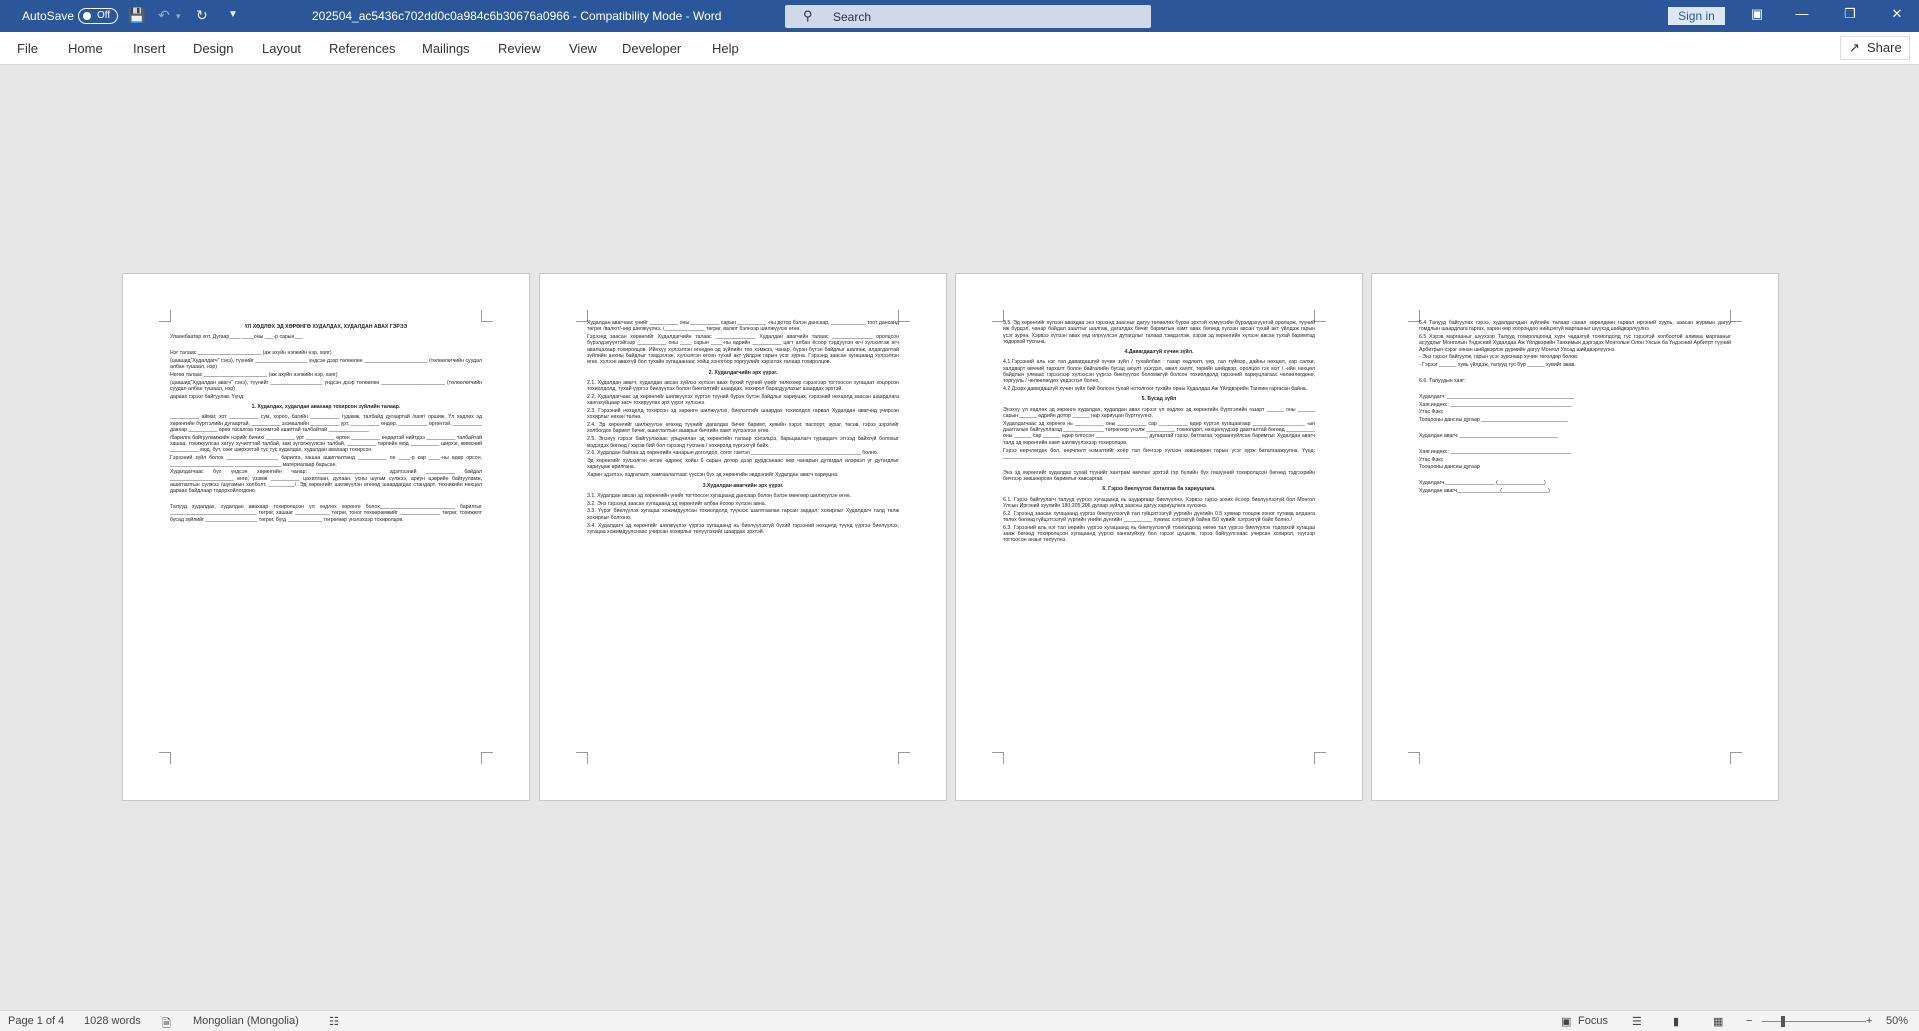 Image resolution: width=1919 pixels, height=1031 pixels. Describe the element at coordinates (583, 48) in the screenshot. I see `tab-view: View` at that location.